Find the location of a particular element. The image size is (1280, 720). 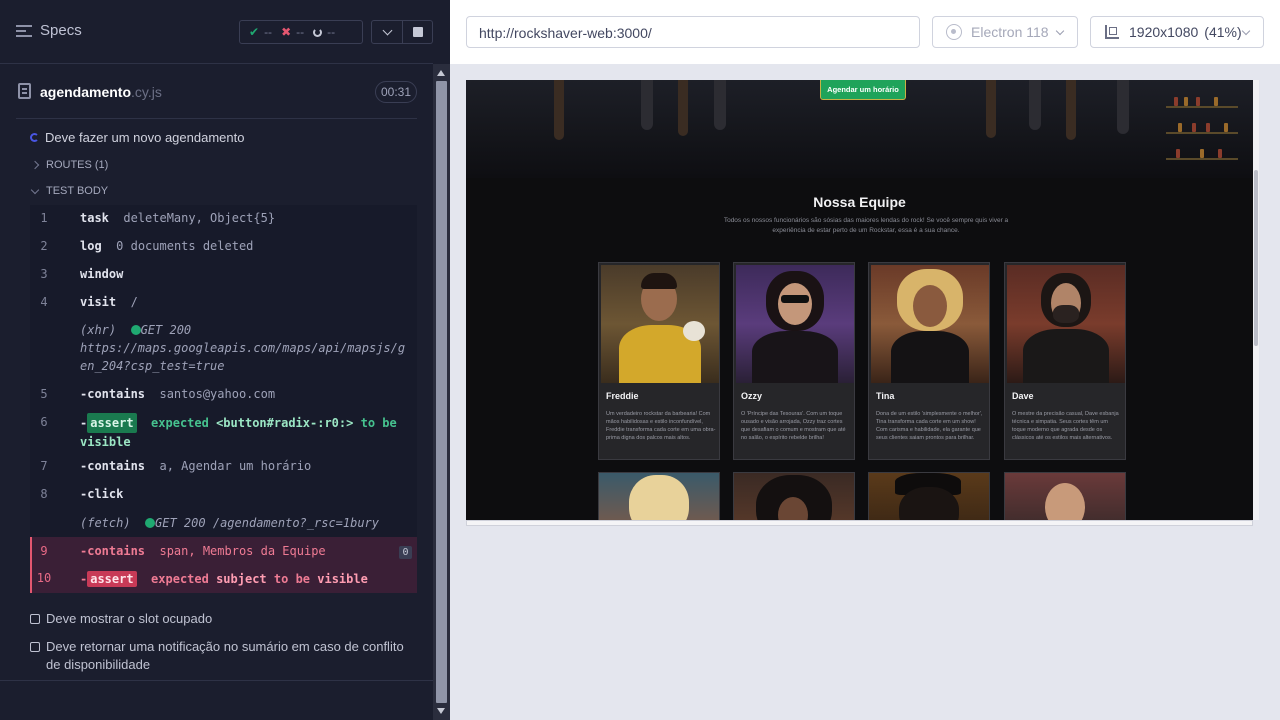

failure-indicator is located at coordinates (31, 565).